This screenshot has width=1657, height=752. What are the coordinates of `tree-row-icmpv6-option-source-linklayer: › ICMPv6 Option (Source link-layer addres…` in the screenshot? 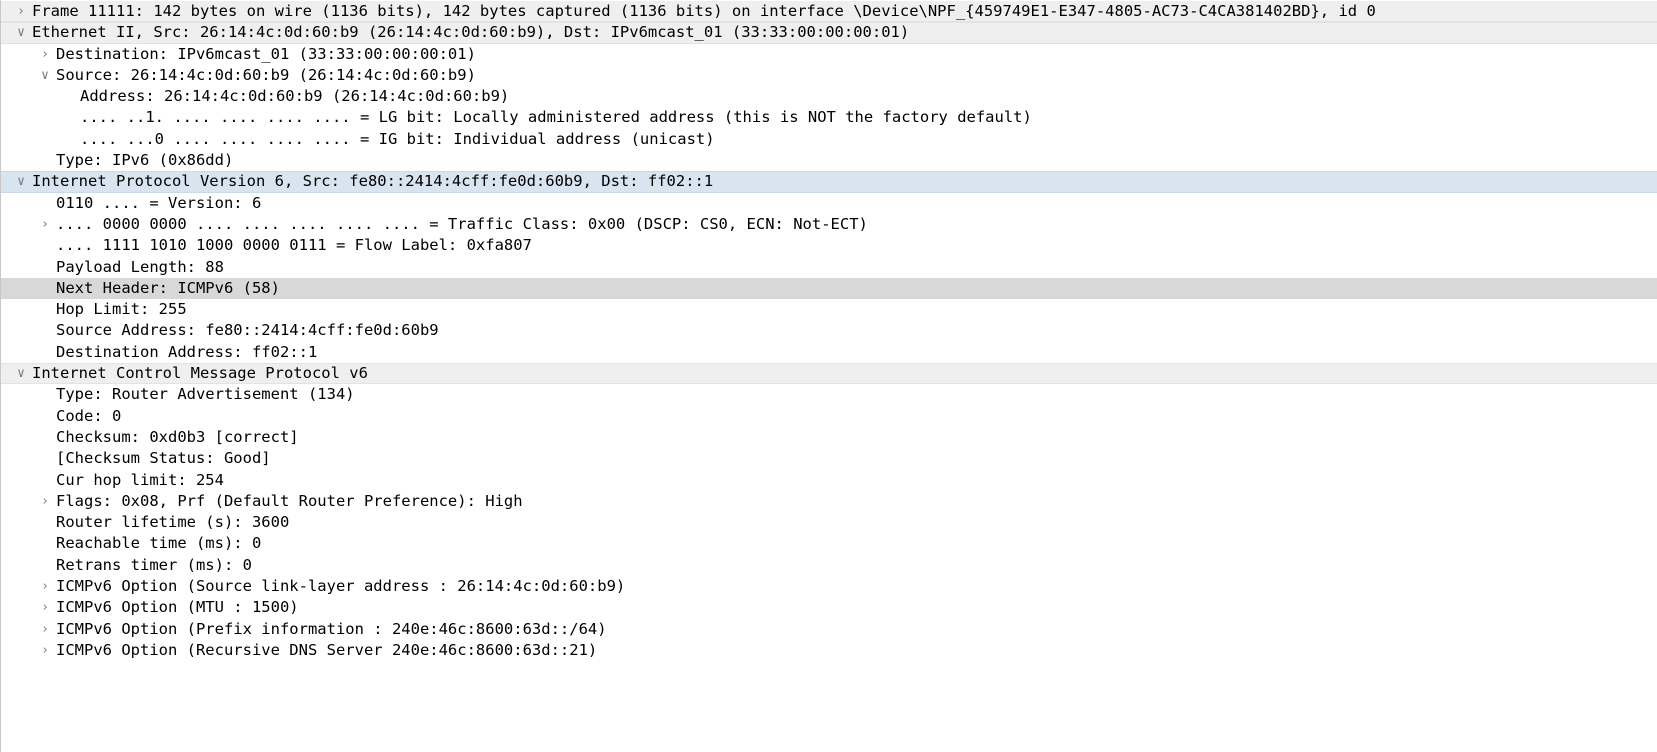 It's located at (829, 586).